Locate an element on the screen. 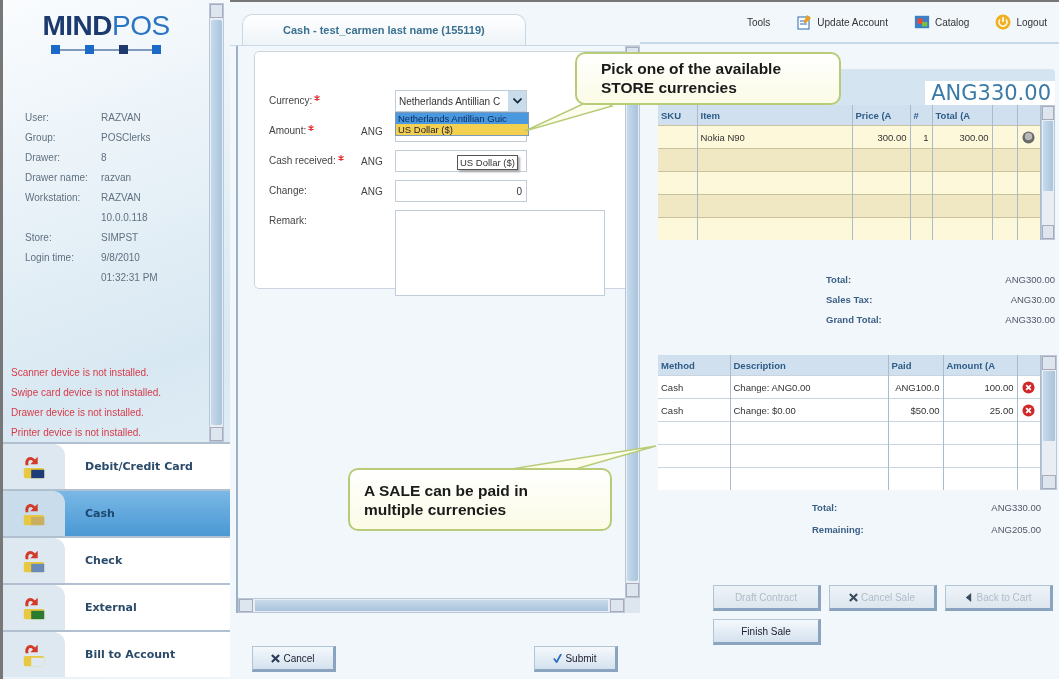 The height and width of the screenshot is (679, 1059). error-message: Scanner device is not installed. is located at coordinates (80, 372).